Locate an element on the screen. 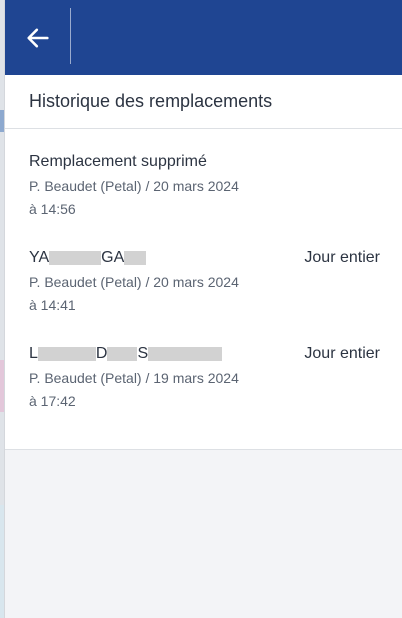 The height and width of the screenshot is (618, 402). item-title-text: S is located at coordinates (143, 353).